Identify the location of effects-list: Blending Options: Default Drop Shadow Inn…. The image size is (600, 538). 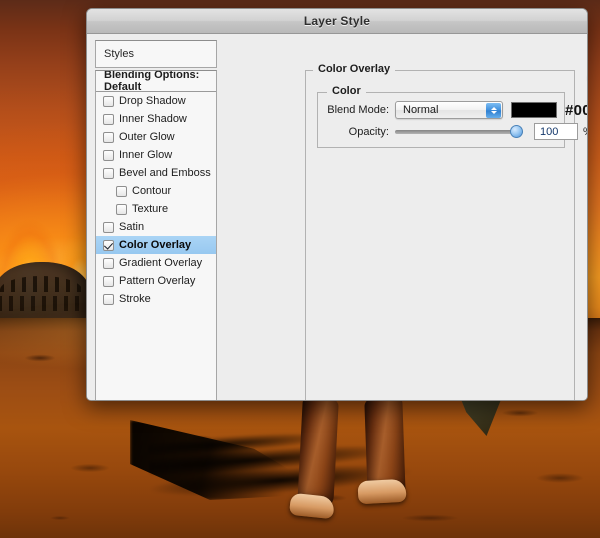
(156, 235).